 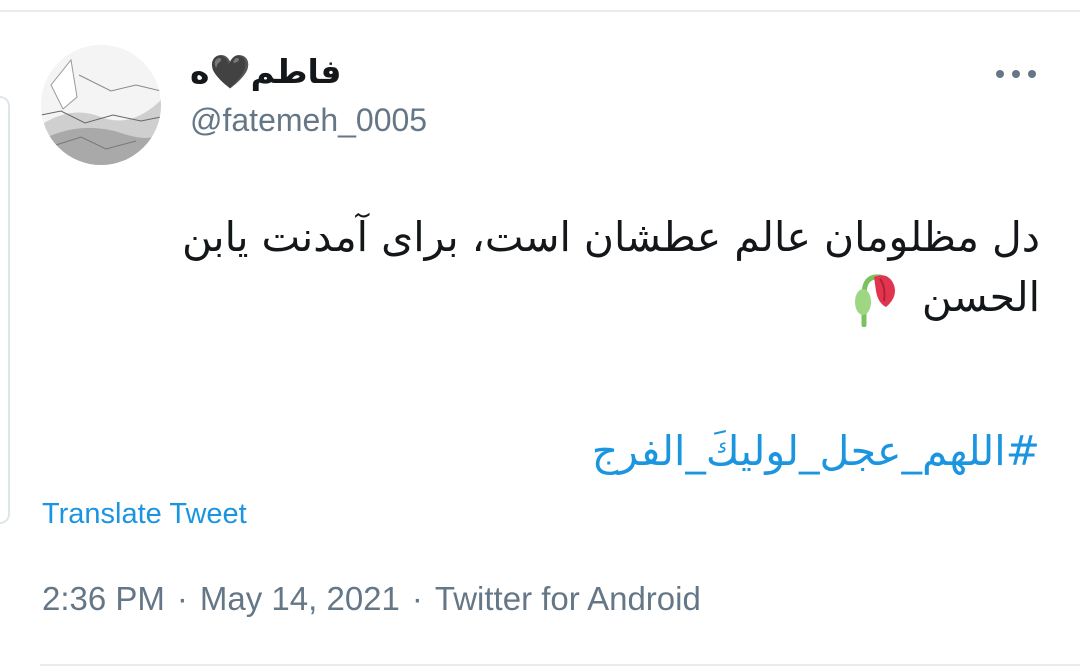 I want to click on top-divider, so click(x=540, y=11).